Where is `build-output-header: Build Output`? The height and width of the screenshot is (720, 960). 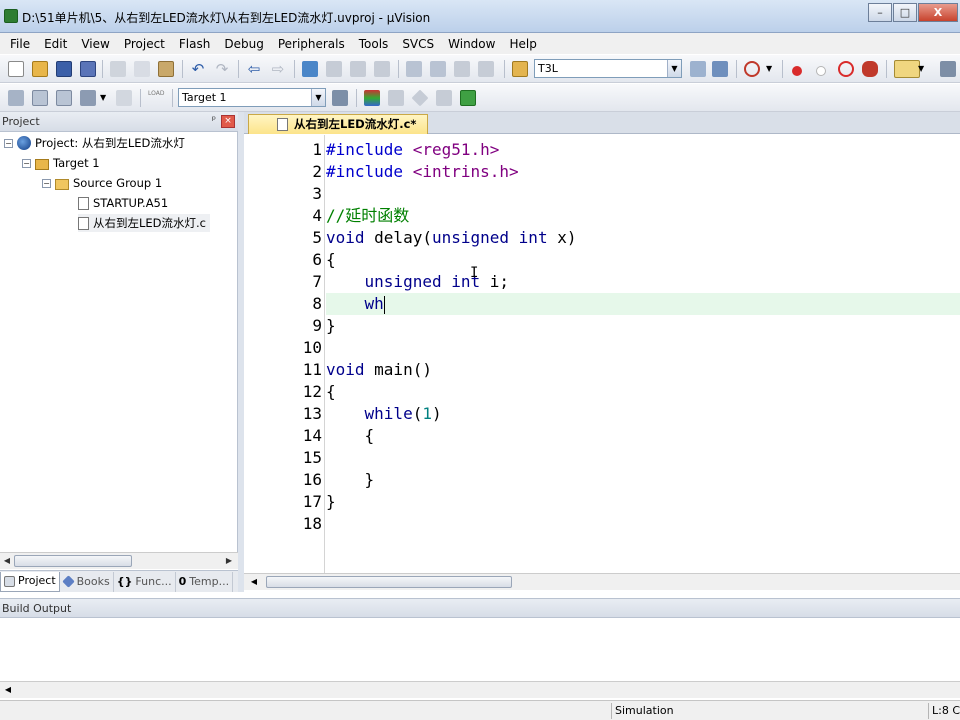
build-output-header: Build Output is located at coordinates (480, 608).